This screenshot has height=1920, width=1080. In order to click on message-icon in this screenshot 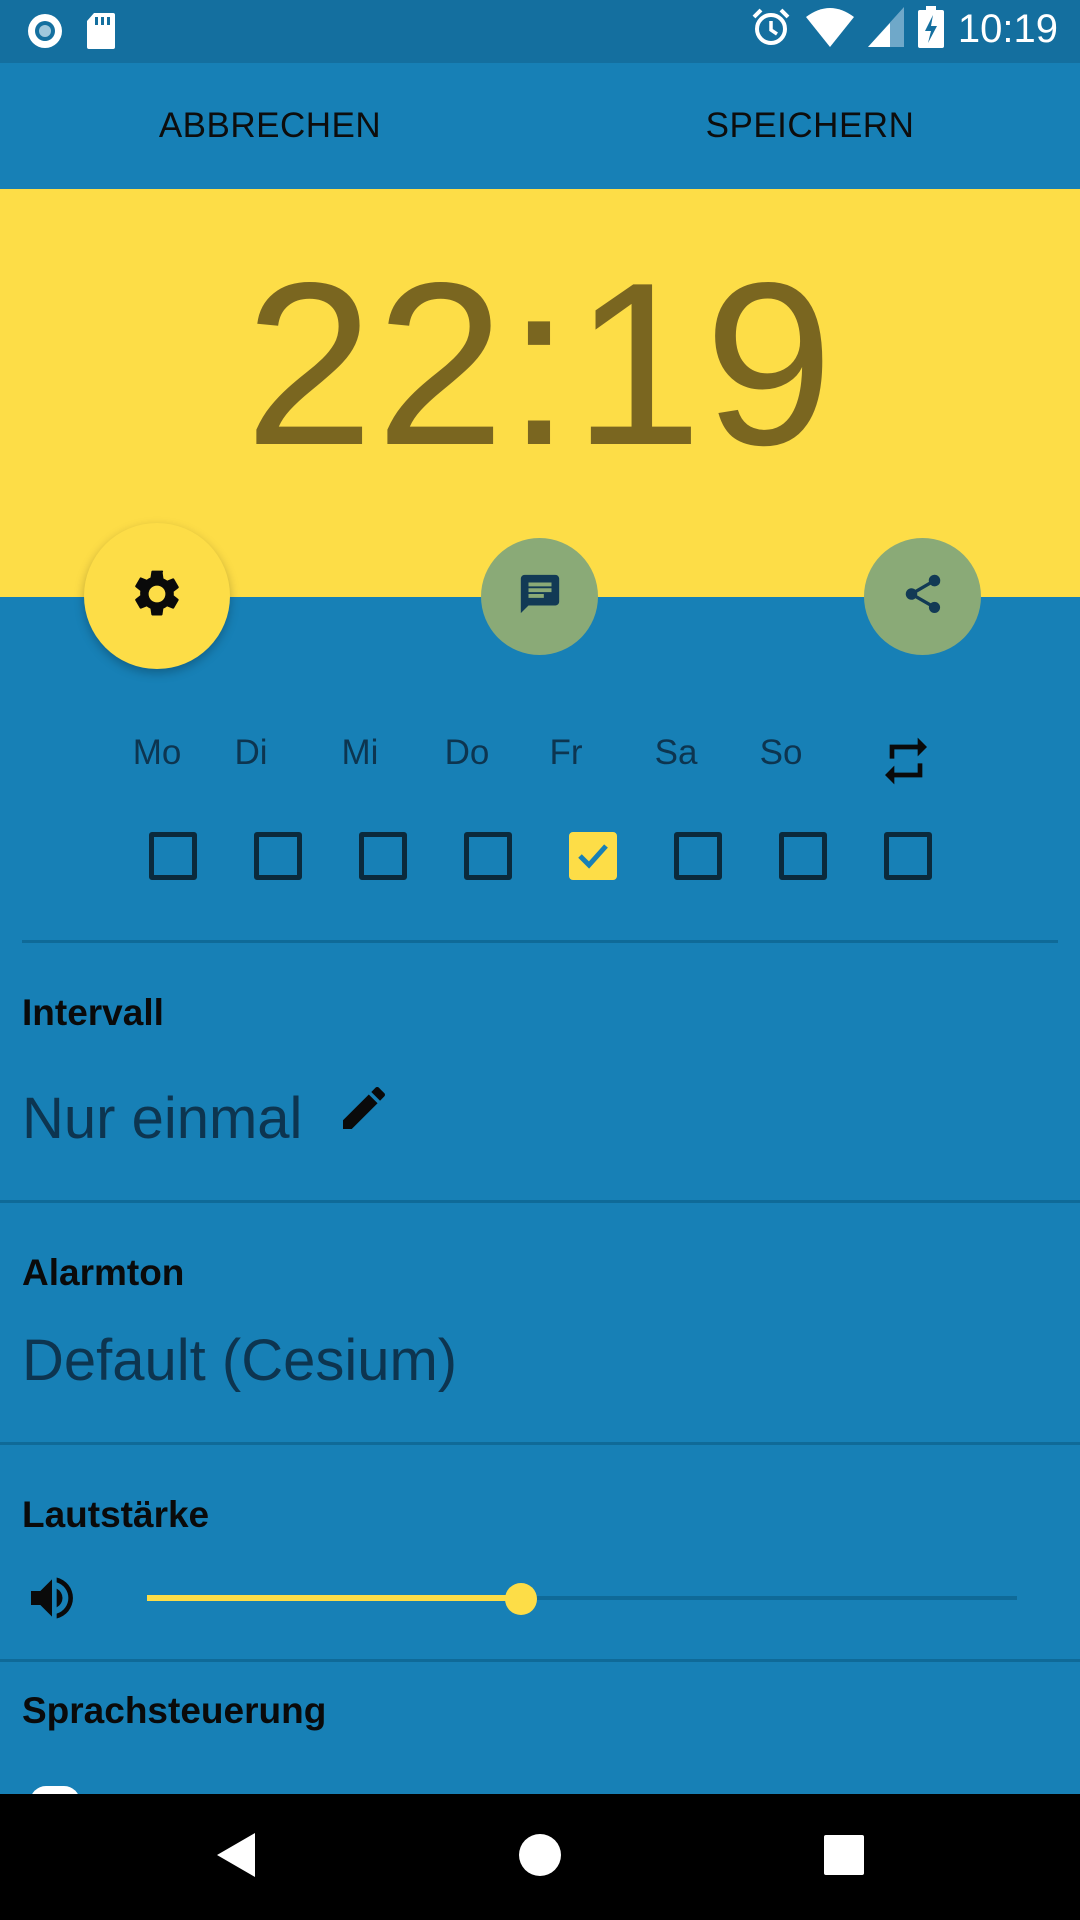, I will do `click(540, 596)`.